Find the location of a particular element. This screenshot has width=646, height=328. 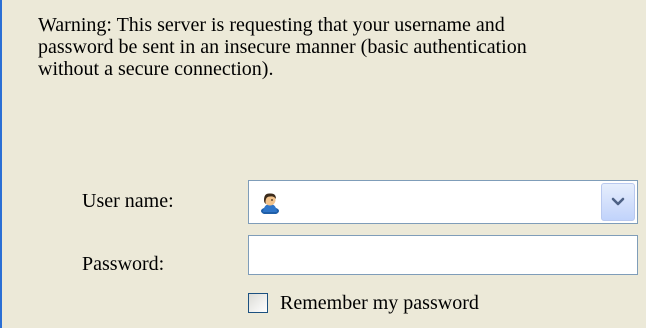

remember-password-label: Remember my password is located at coordinates (379, 303).